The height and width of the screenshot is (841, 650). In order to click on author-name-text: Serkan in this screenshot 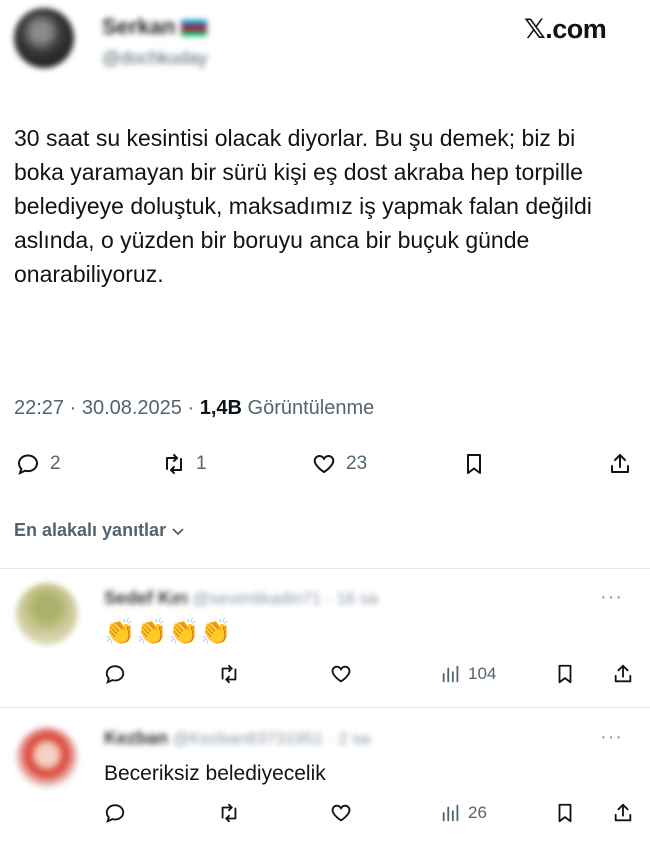, I will do `click(139, 26)`.